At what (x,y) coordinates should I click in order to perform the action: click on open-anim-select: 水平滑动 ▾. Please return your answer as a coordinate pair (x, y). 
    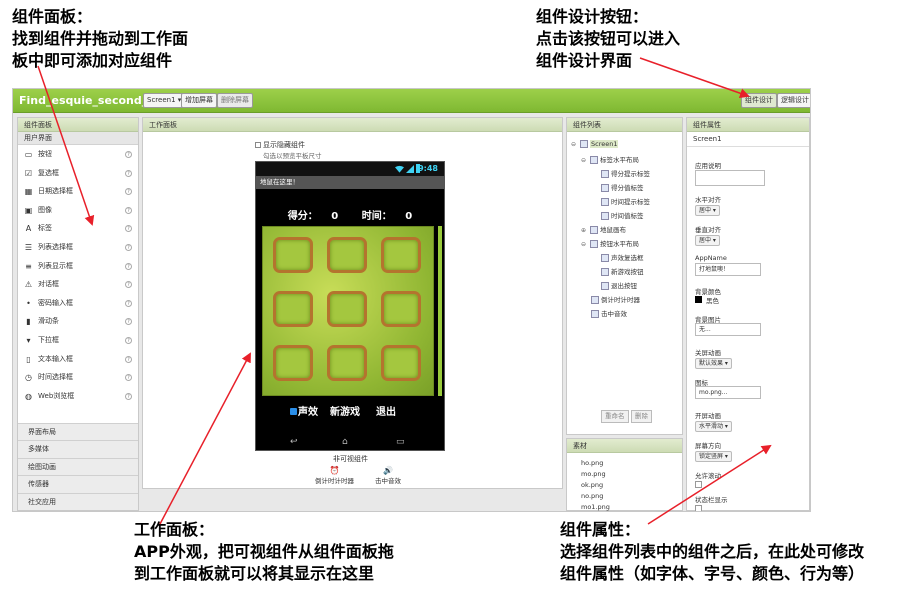
    Looking at the image, I should click on (713, 426).